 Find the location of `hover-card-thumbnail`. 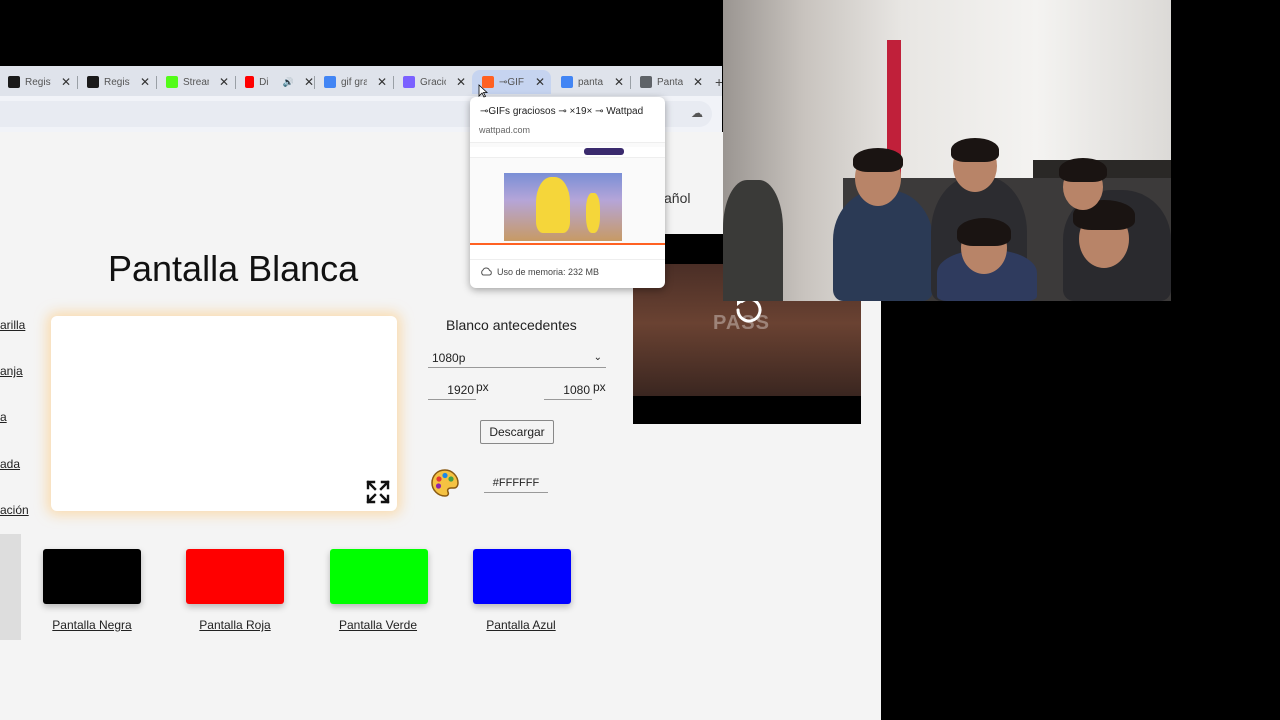

hover-card-thumbnail is located at coordinates (567, 201).